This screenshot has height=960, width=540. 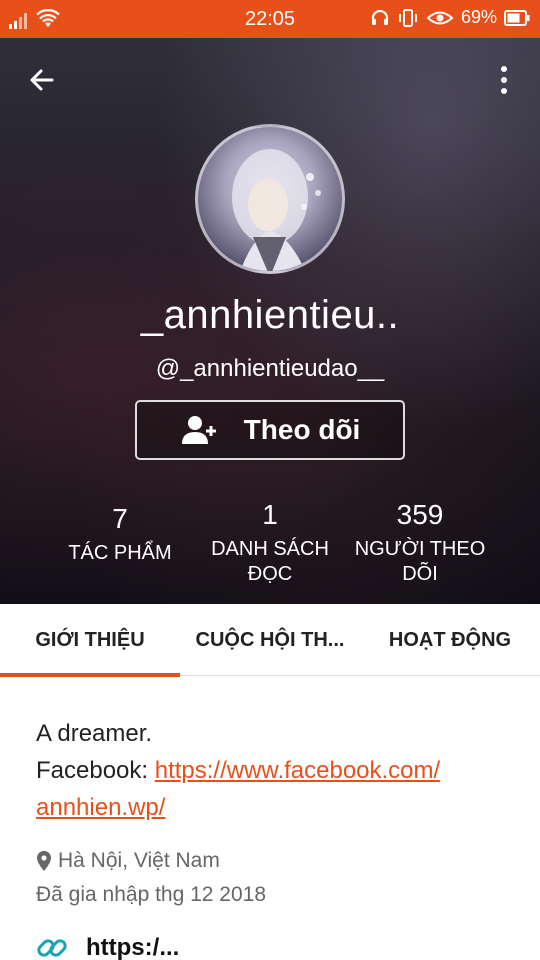 I want to click on location-row: Hà Nội, Việt Nam, so click(x=128, y=861).